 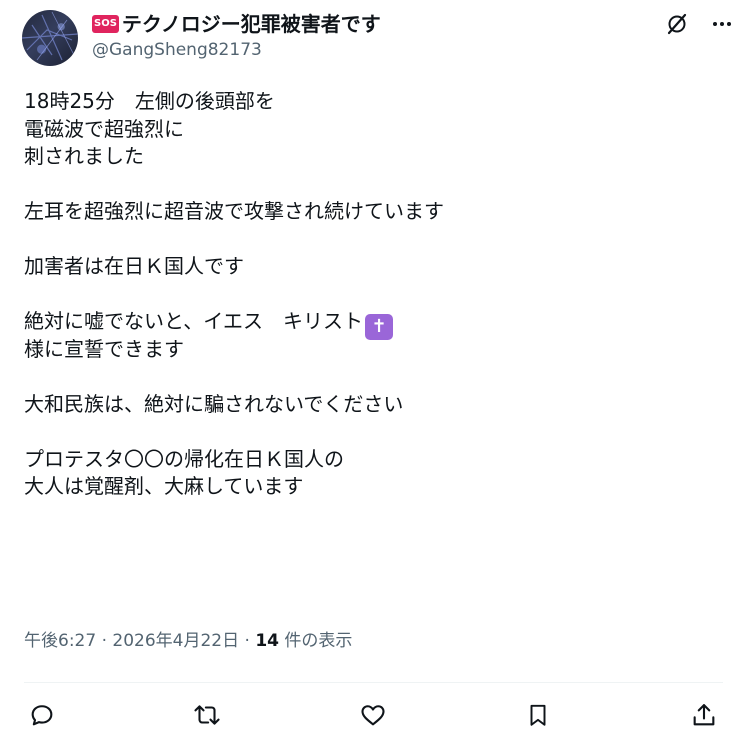 I want to click on like-icon, so click(x=373, y=715).